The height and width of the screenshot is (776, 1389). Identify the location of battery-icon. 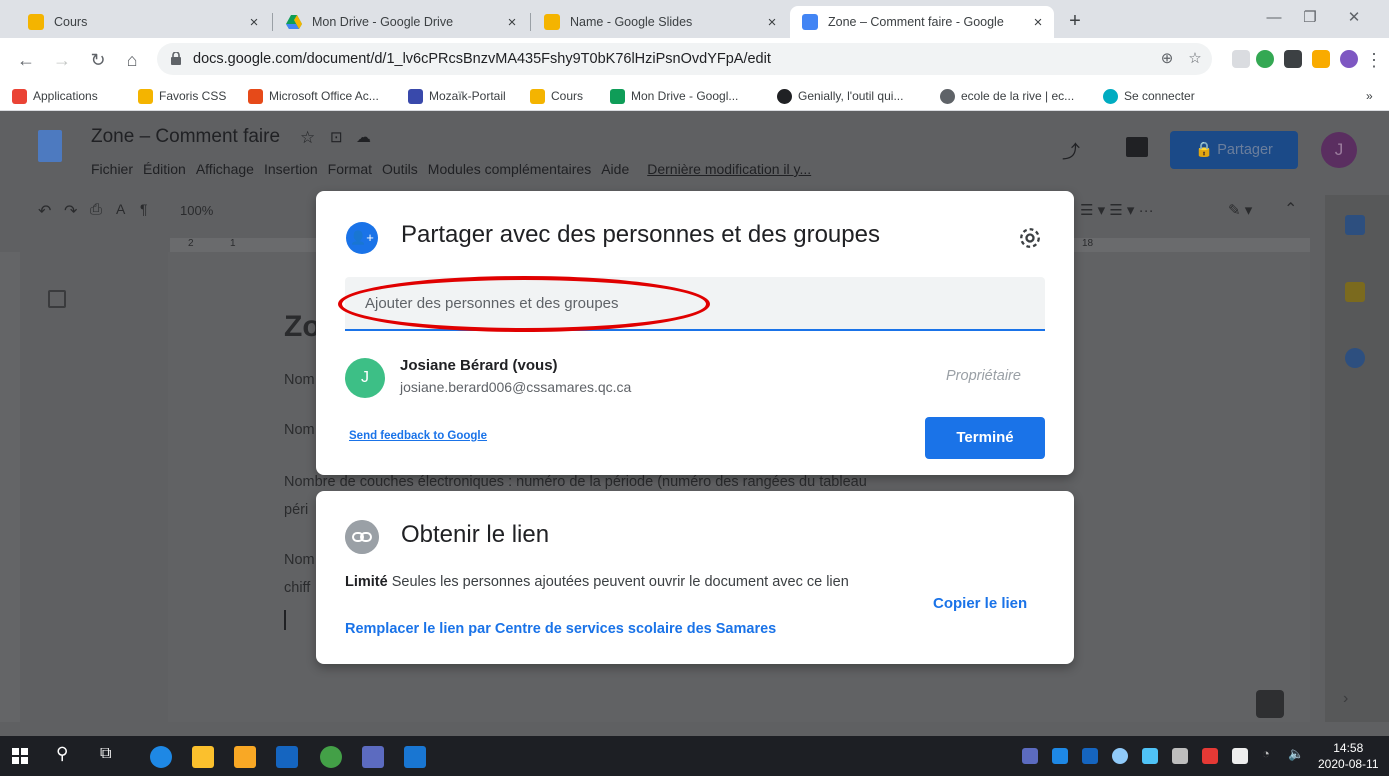
(1240, 756).